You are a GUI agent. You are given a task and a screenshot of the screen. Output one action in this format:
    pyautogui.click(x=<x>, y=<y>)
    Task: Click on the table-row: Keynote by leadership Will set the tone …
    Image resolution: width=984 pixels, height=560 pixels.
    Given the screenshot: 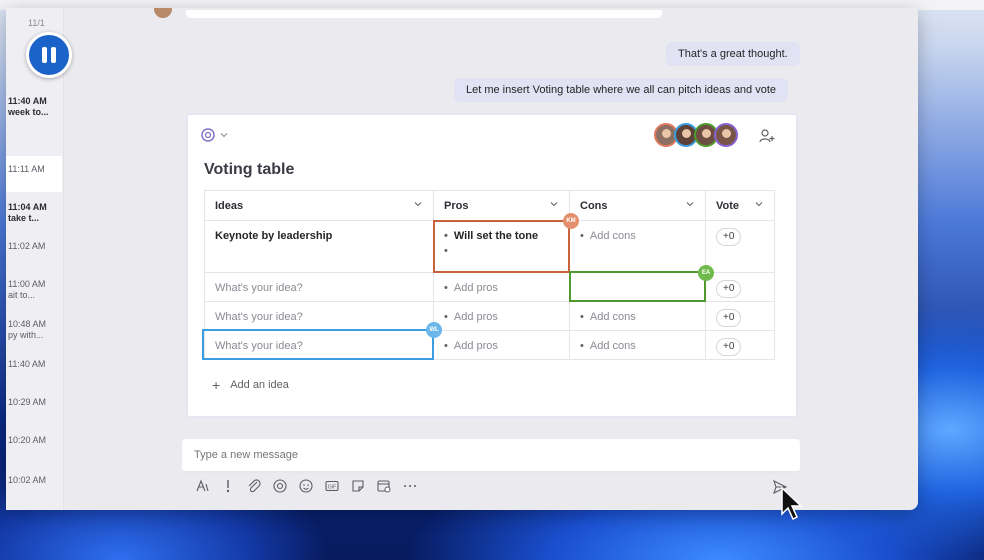 What is the action you would take?
    pyautogui.click(x=489, y=246)
    